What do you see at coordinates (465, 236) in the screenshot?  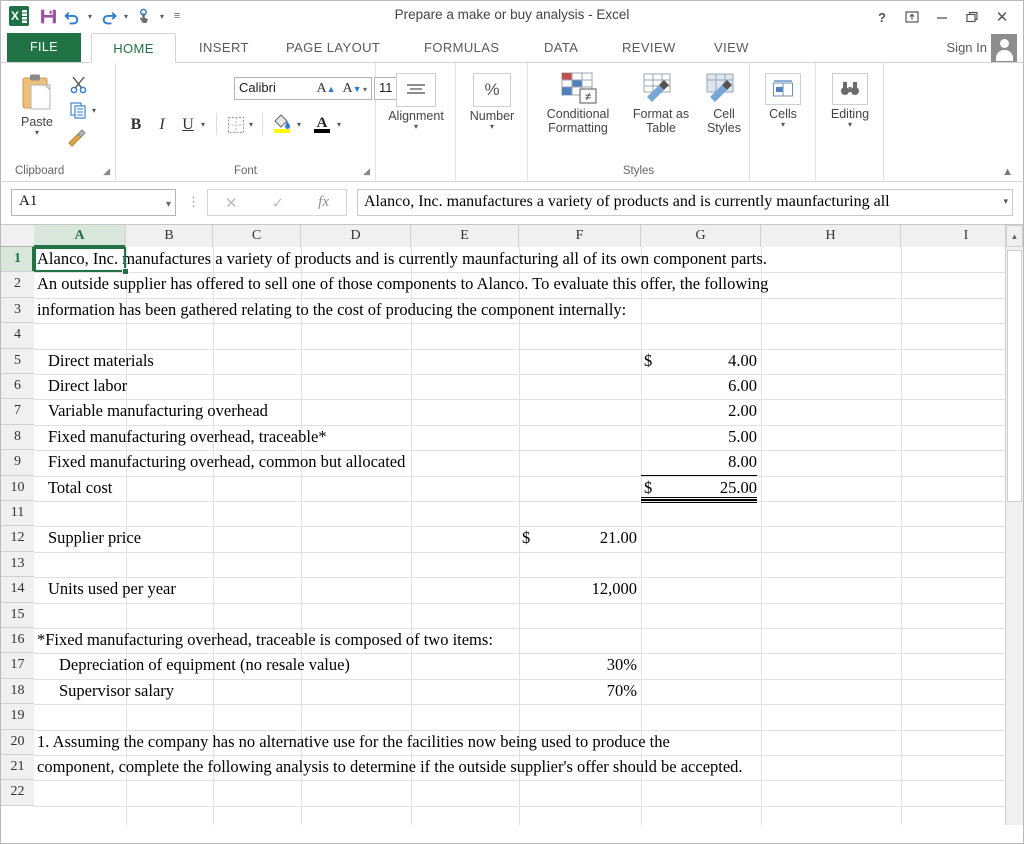 I see `column-header-e: E` at bounding box center [465, 236].